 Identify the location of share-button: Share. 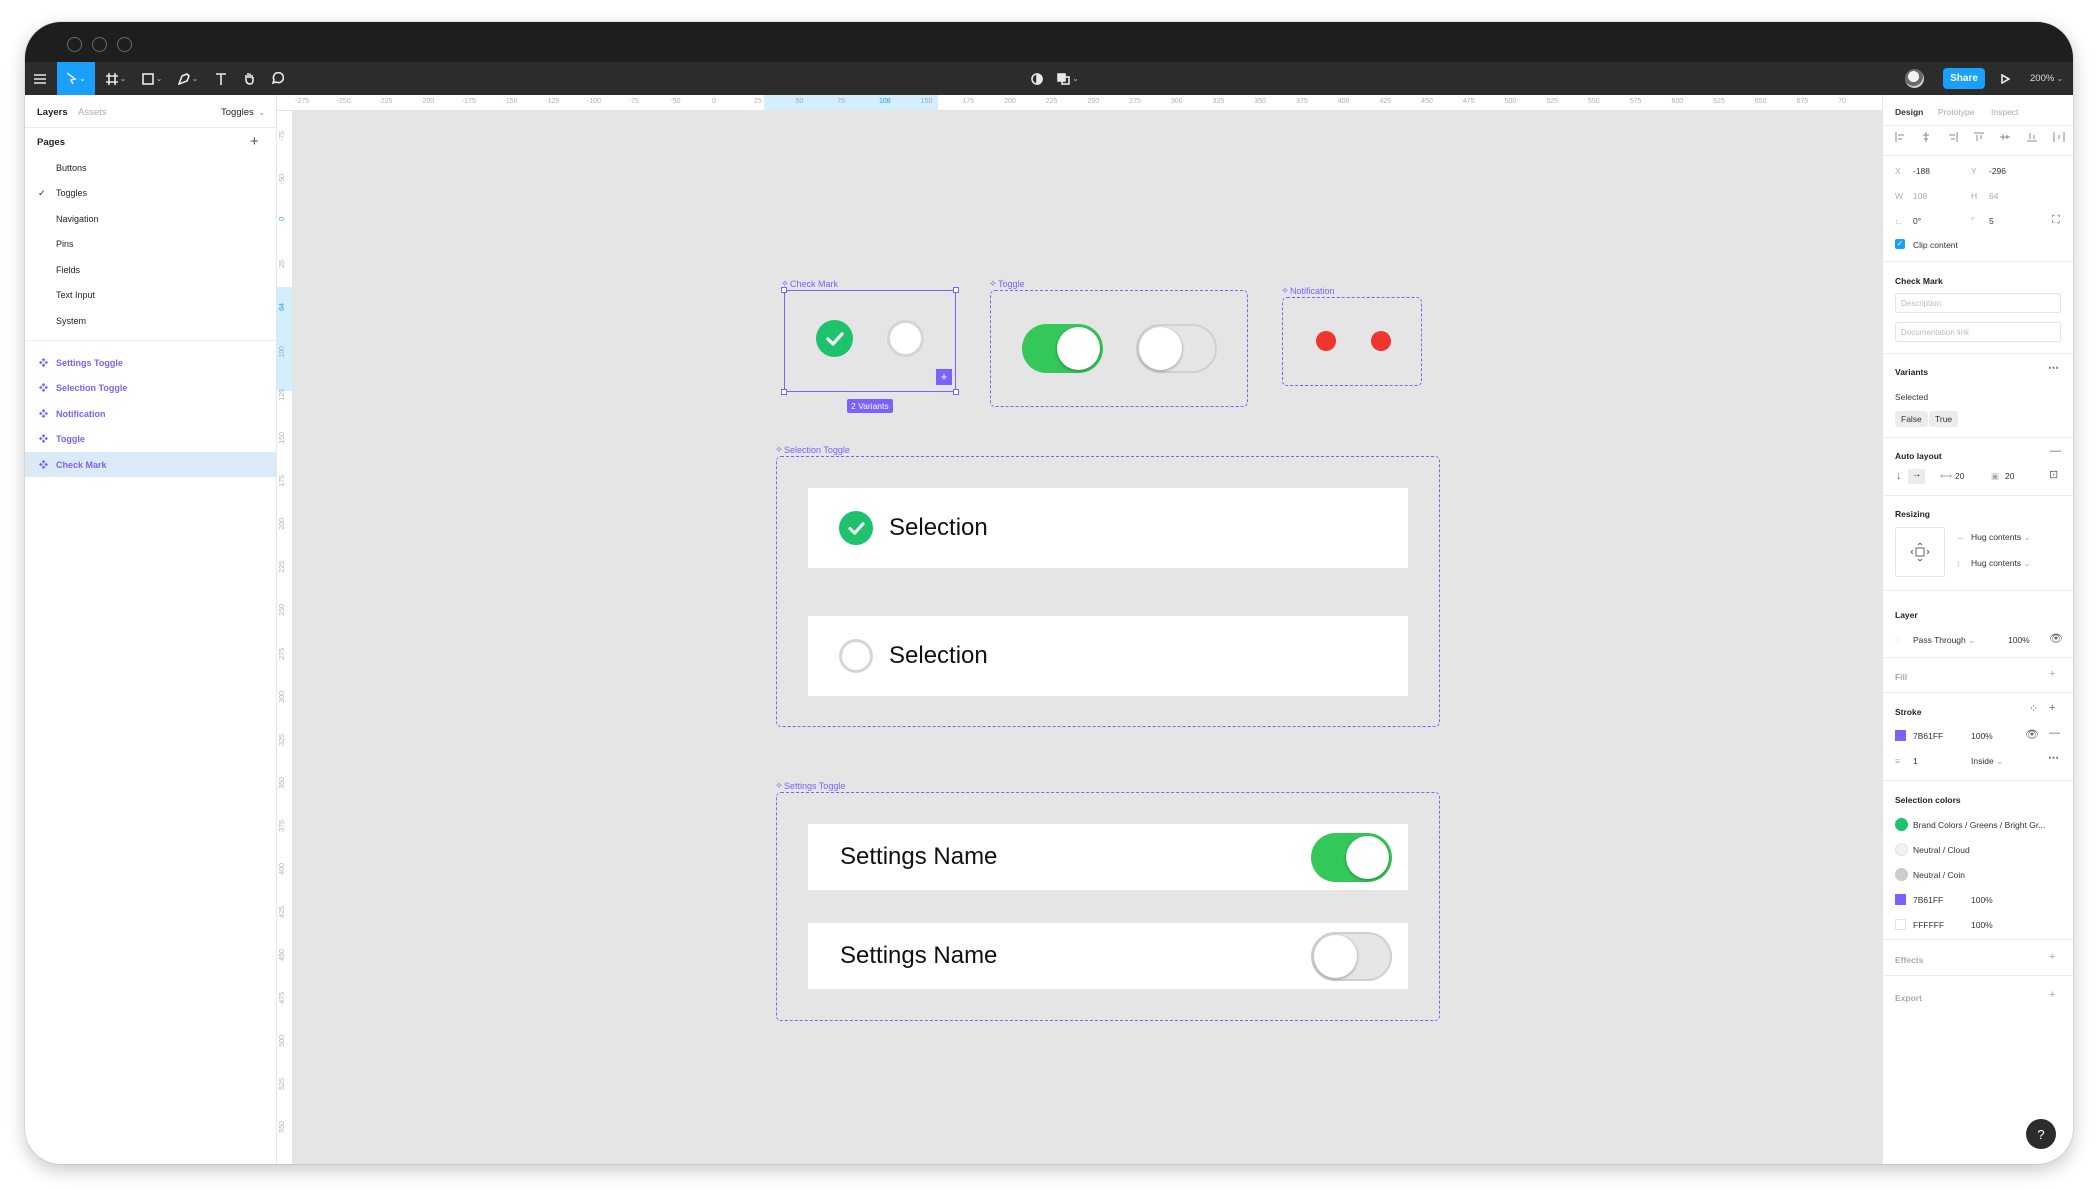
(1964, 78).